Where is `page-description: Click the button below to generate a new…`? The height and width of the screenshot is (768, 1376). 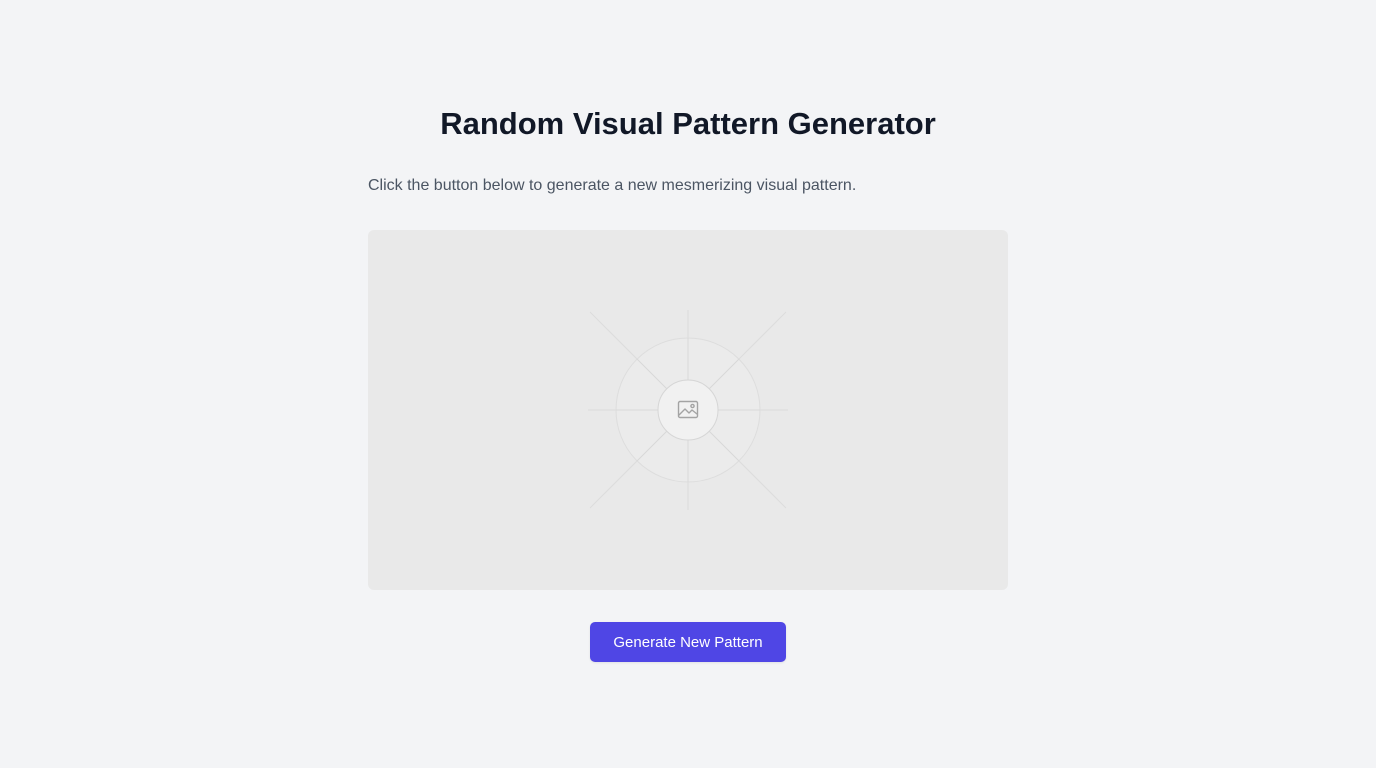 page-description: Click the button below to generate a new… is located at coordinates (612, 185).